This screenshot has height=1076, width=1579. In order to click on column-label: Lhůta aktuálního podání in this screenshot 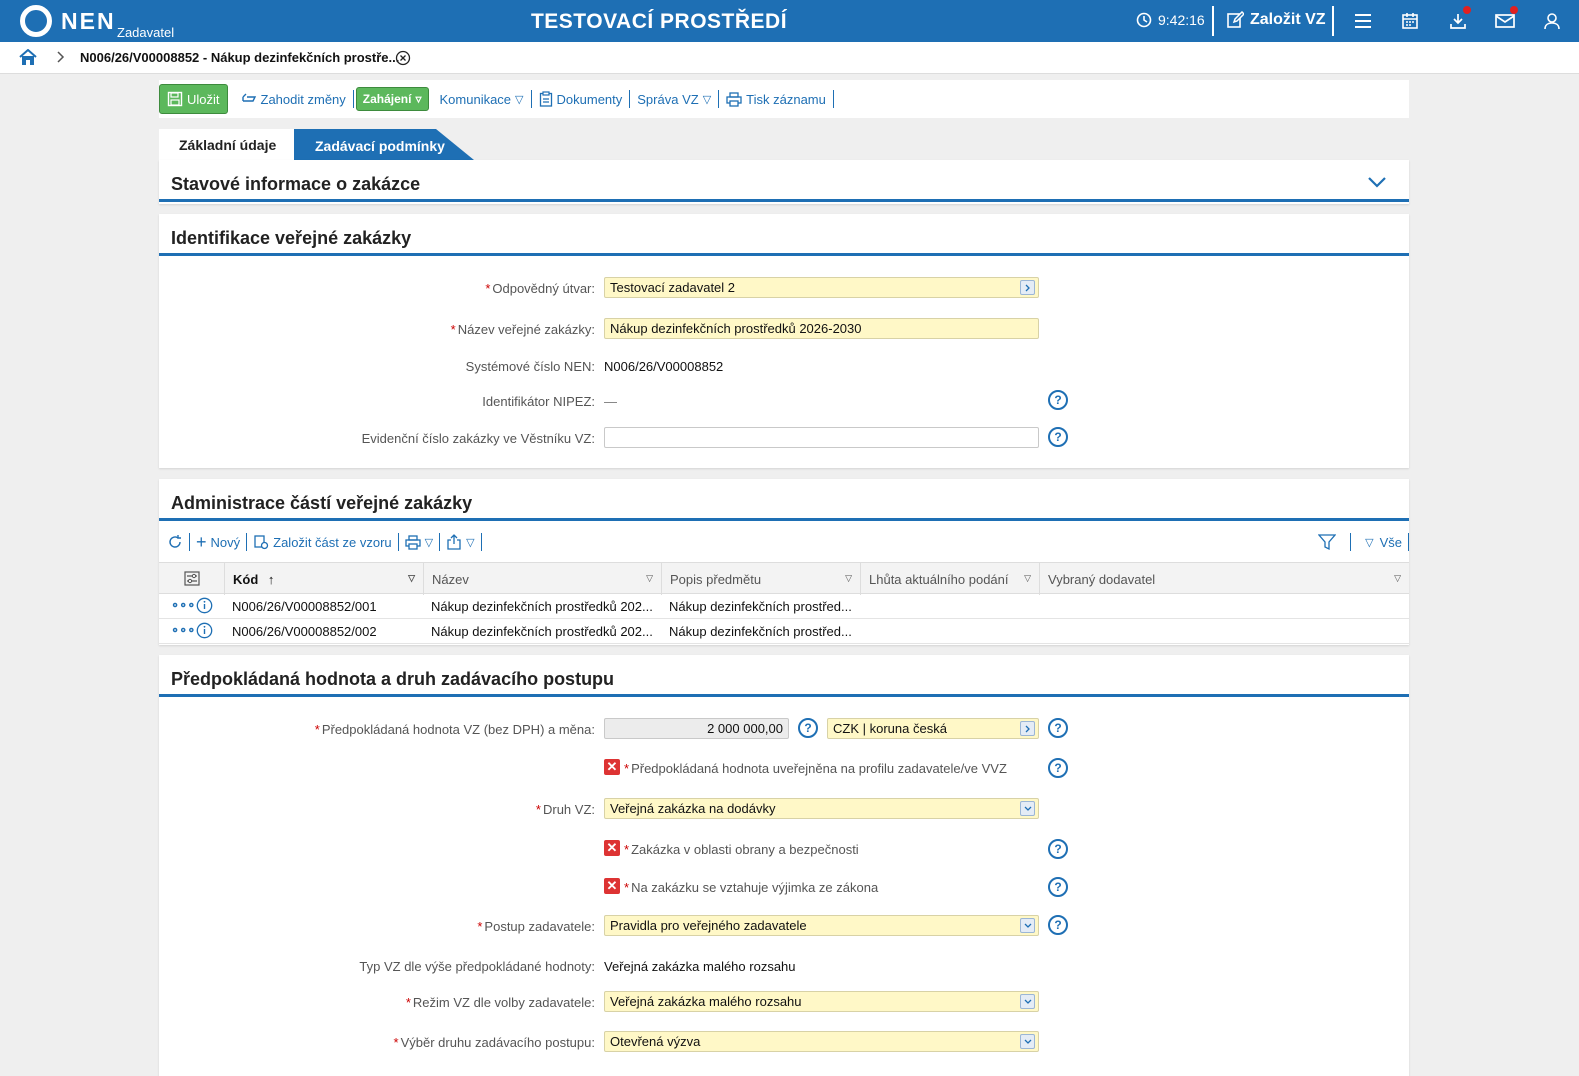, I will do `click(939, 579)`.